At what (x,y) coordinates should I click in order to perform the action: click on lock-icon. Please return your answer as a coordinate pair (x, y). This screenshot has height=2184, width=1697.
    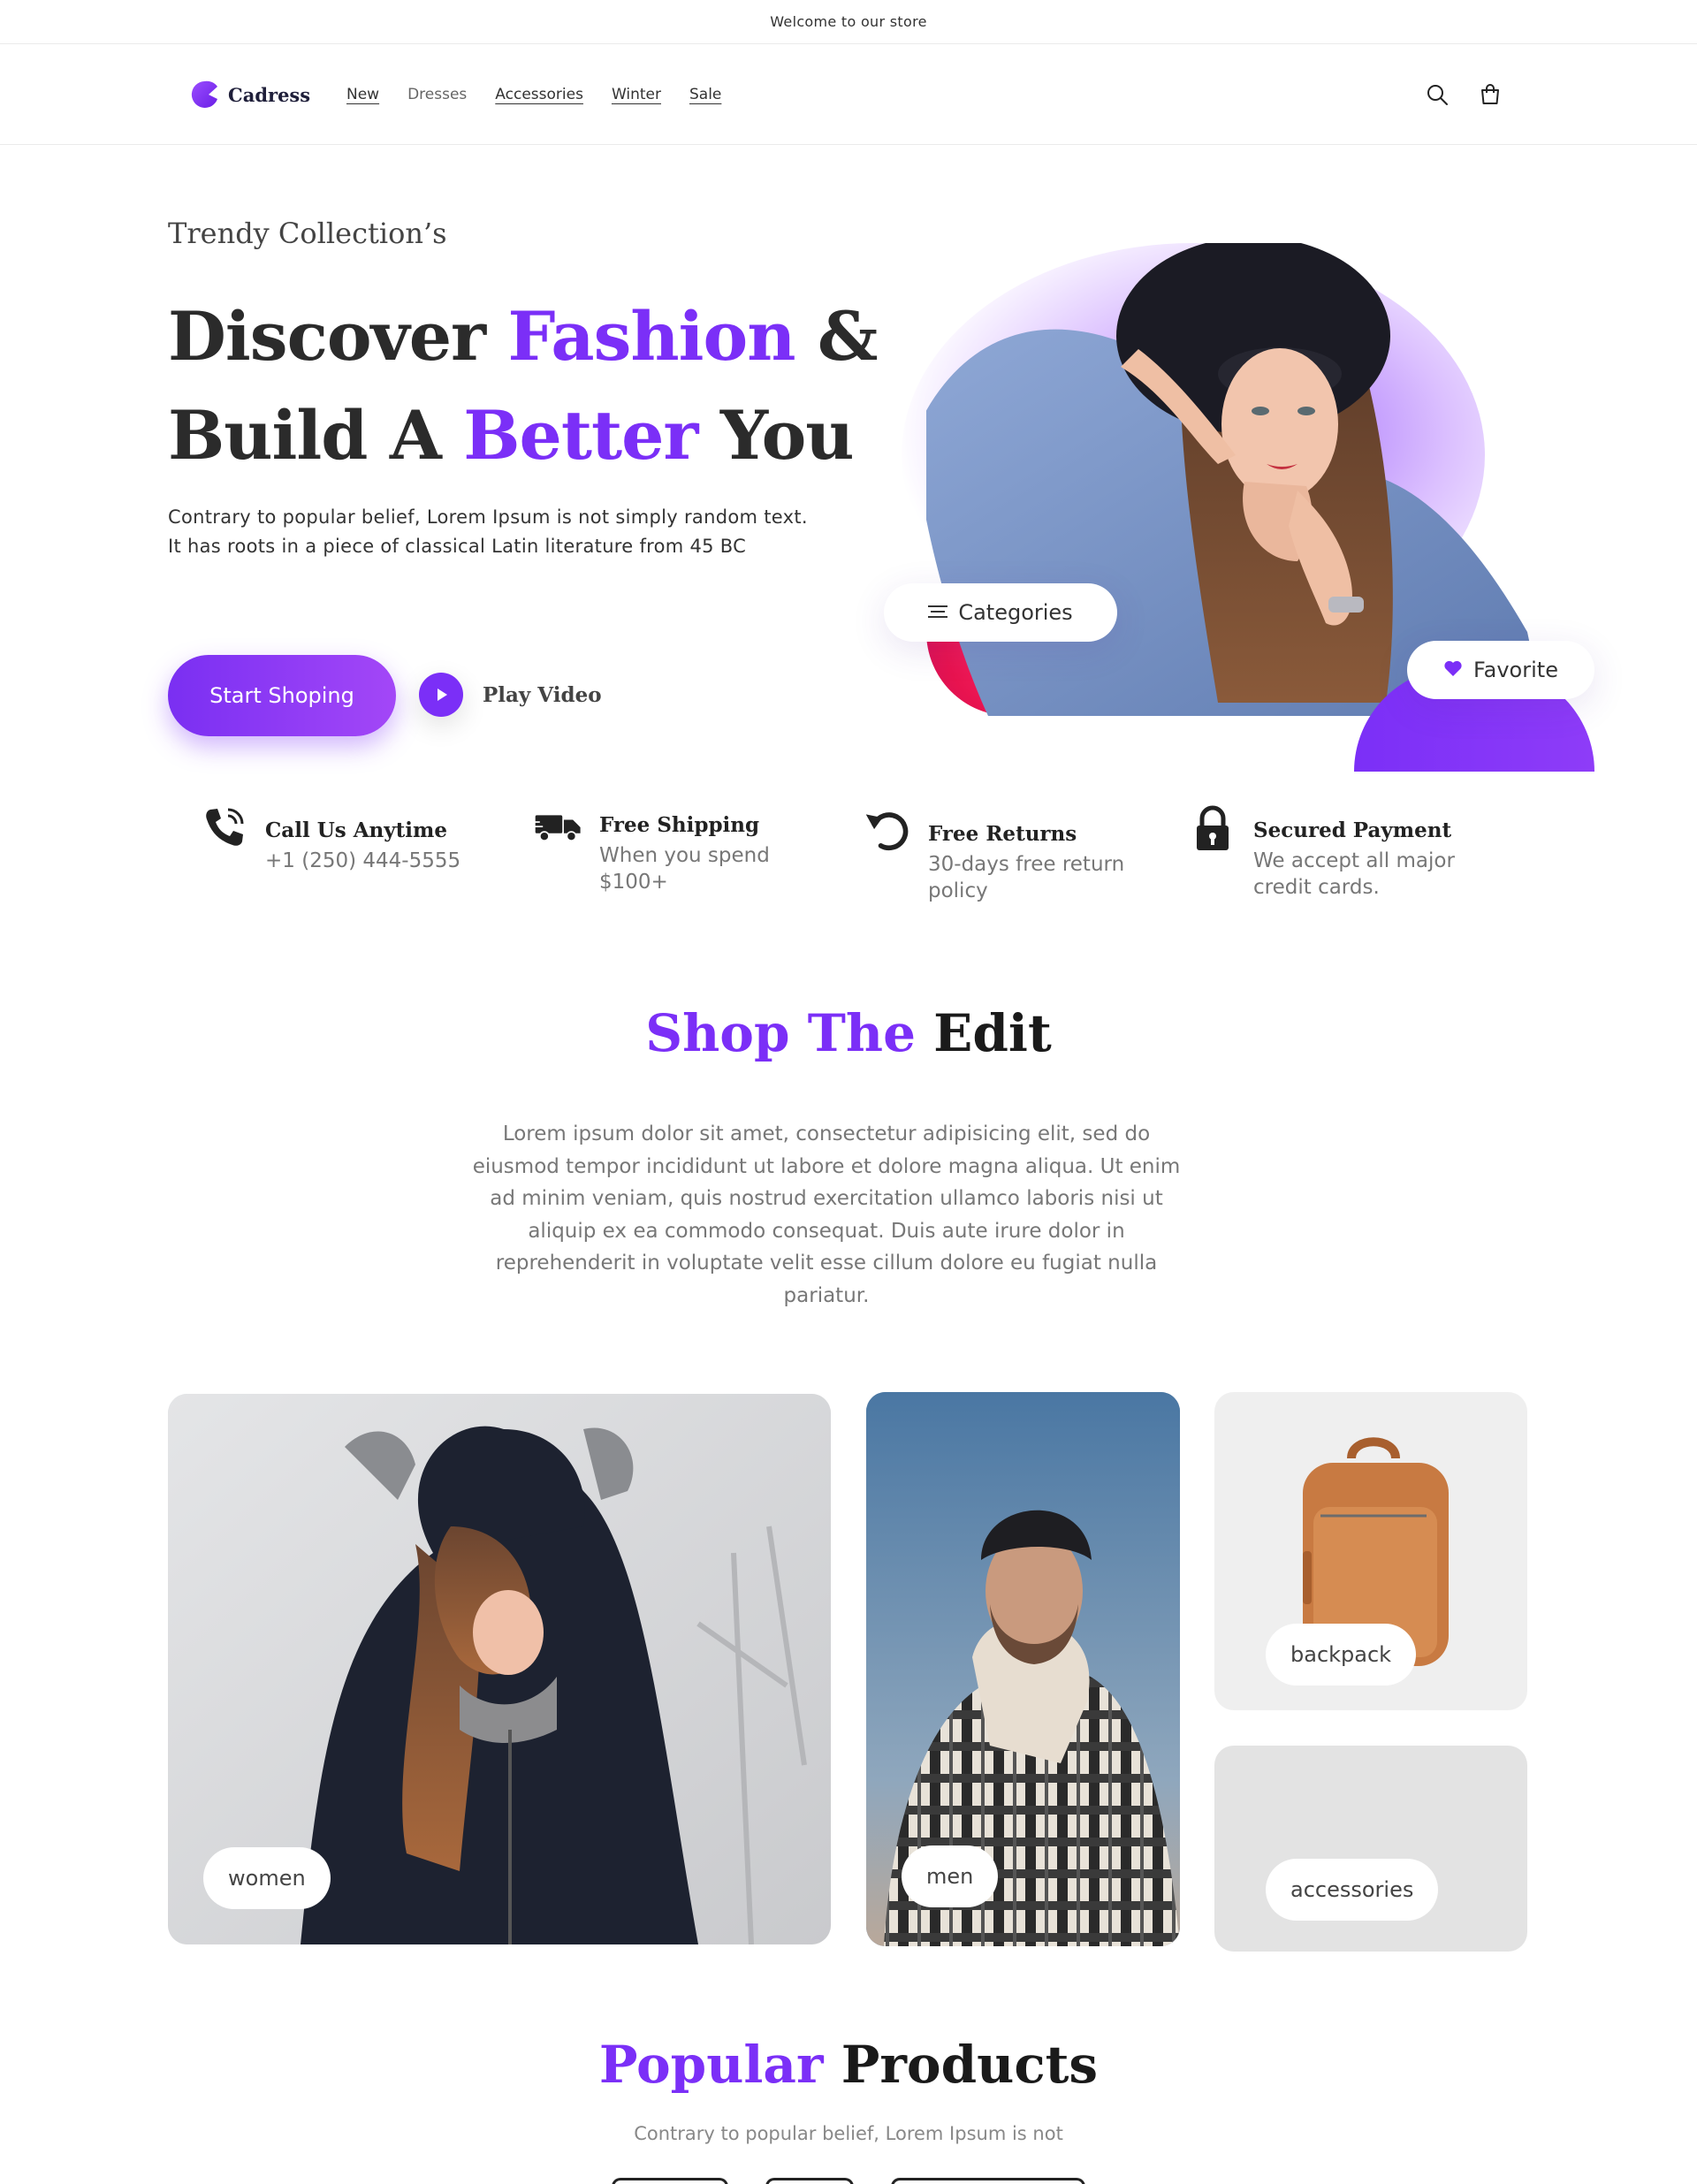
    Looking at the image, I should click on (1212, 829).